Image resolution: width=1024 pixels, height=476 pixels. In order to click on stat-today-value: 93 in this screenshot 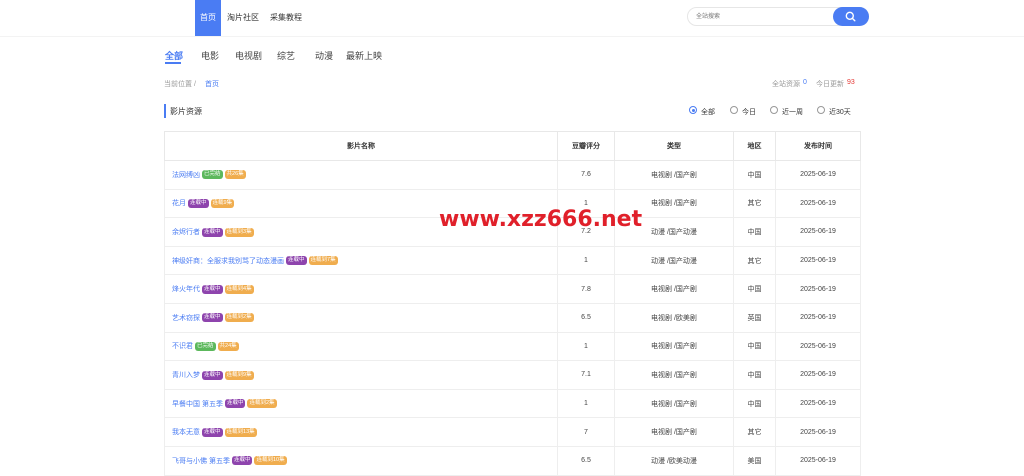, I will do `click(851, 82)`.